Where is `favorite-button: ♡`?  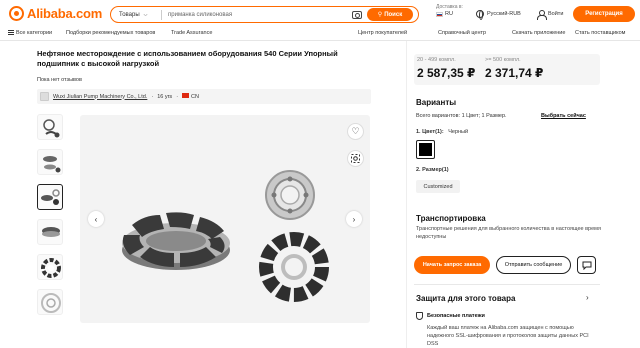 favorite-button: ♡ is located at coordinates (355, 131).